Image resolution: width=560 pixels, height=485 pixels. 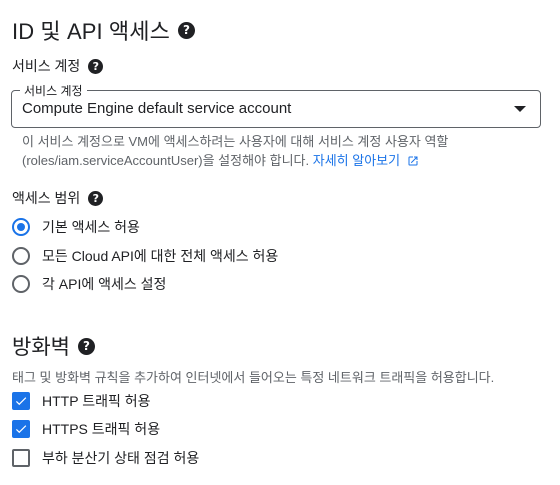 I want to click on firewall-option-lb-health: 부하 분산기 상태 점검 허용, so click(x=105, y=458).